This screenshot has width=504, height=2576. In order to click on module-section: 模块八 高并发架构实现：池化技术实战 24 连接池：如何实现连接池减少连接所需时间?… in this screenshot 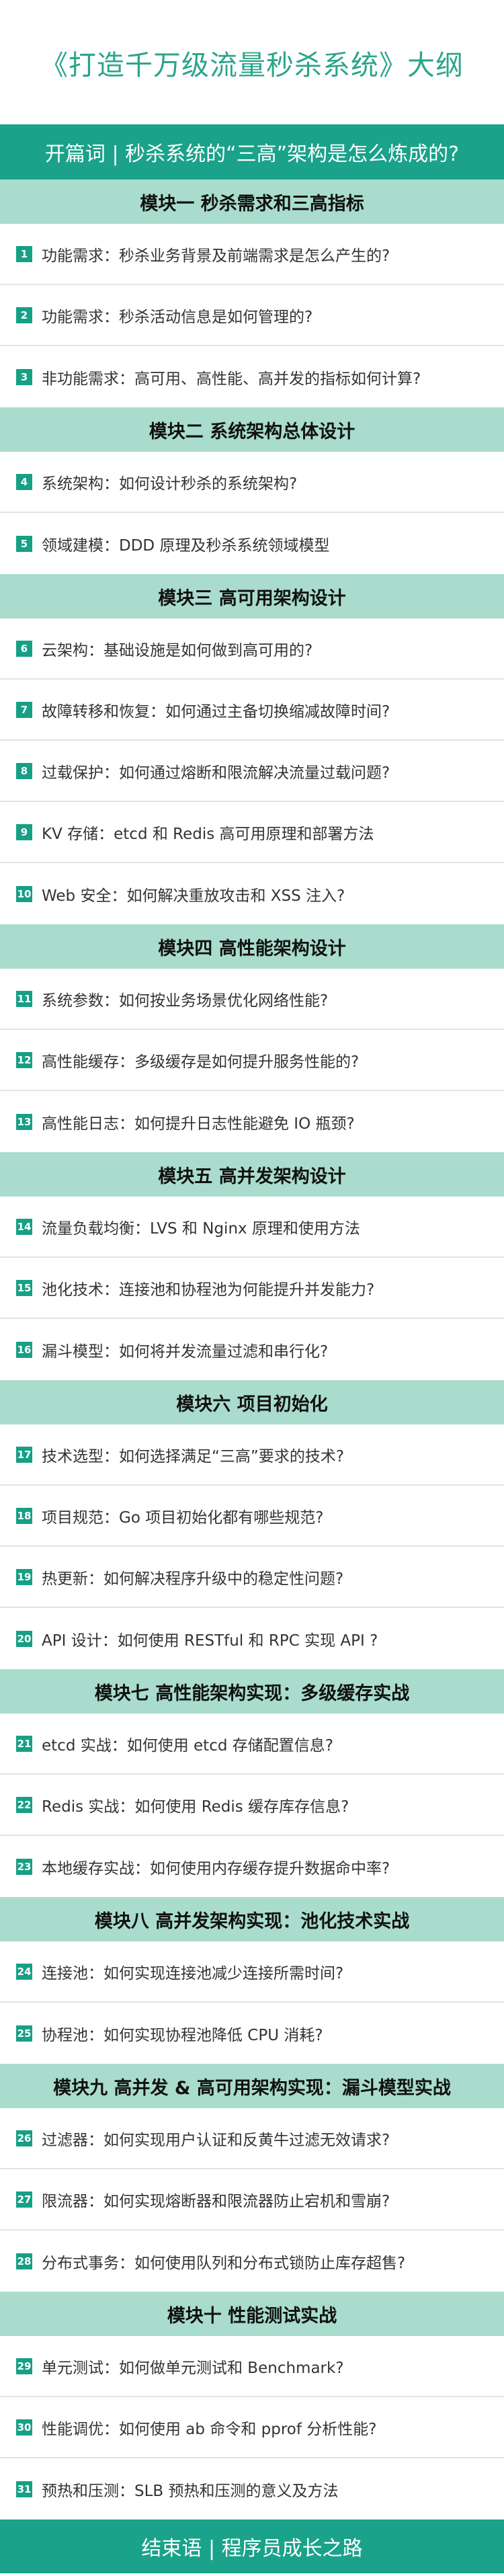, I will do `click(252, 1980)`.